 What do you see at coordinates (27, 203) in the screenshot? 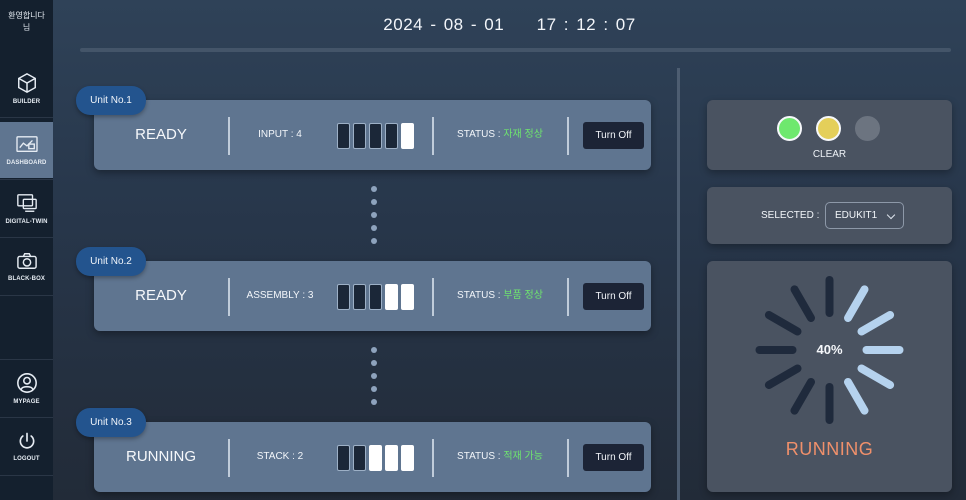
I see `monitor-icon` at bounding box center [27, 203].